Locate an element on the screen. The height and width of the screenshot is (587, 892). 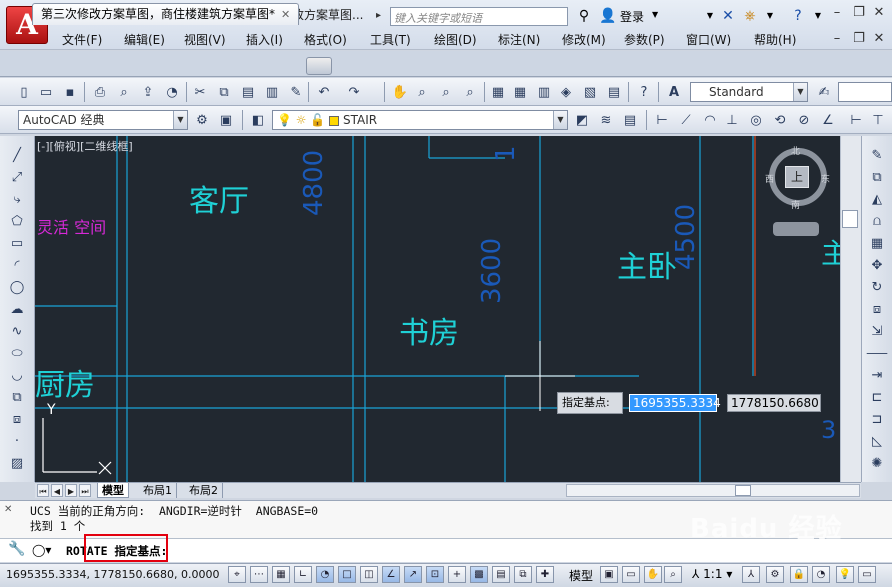
dim-arc-icon: ◠ is located at coordinates (710, 120).